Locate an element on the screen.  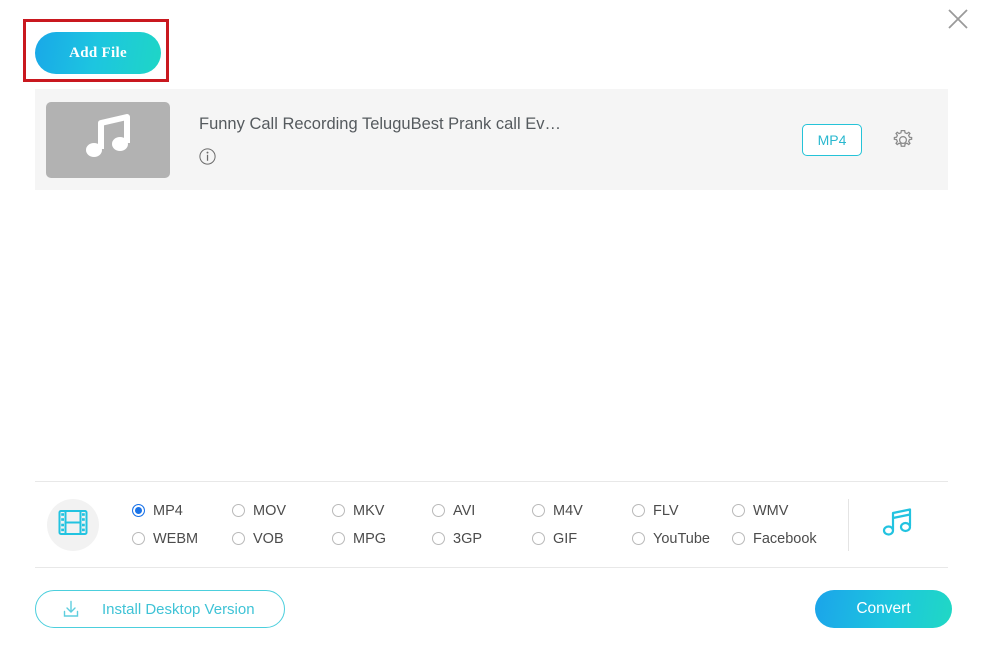
format-option-mpg: MPG is located at coordinates (382, 539).